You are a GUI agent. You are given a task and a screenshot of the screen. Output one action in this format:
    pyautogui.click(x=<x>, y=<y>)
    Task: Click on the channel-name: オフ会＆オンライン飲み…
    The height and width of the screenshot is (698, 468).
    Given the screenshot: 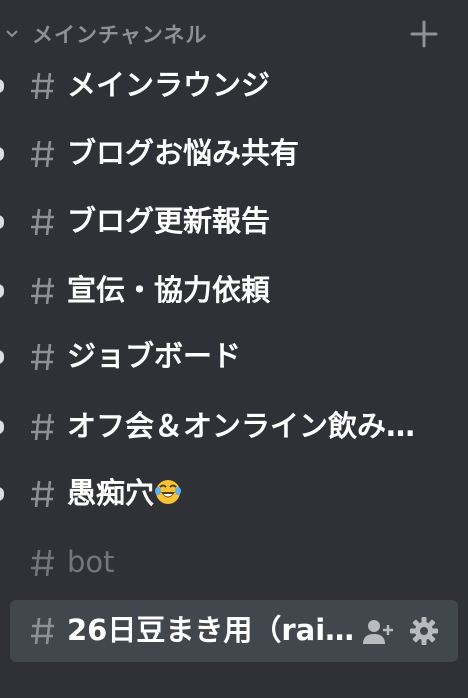 What is the action you would take?
    pyautogui.click(x=241, y=426)
    